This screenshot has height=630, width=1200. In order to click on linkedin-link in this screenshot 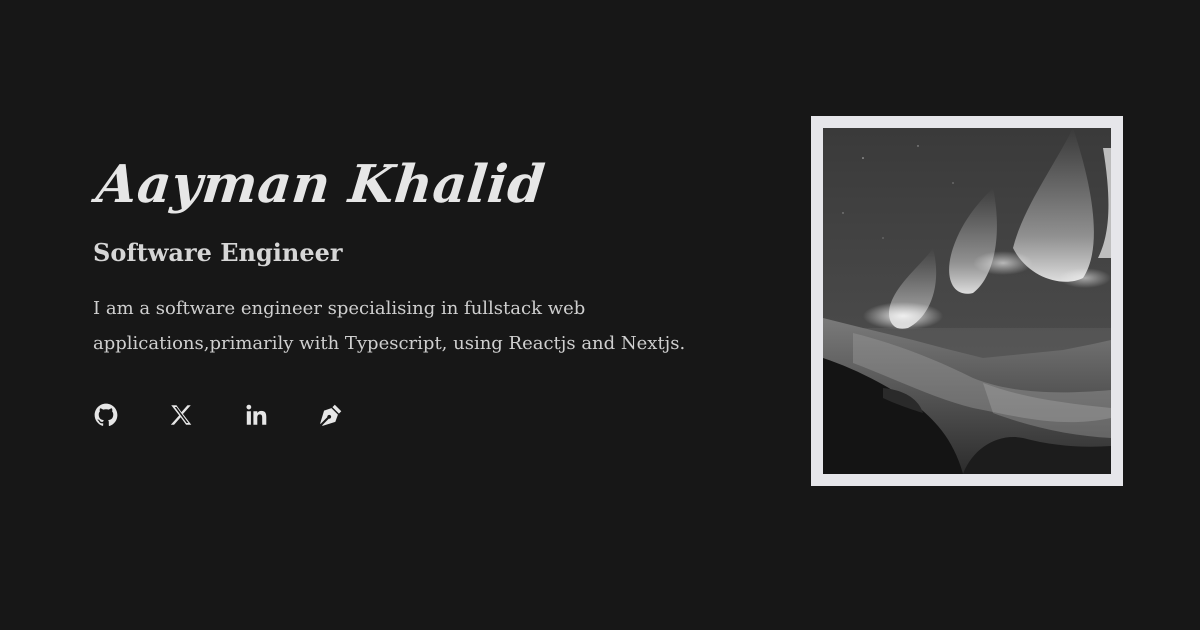, I will do `click(256, 415)`.